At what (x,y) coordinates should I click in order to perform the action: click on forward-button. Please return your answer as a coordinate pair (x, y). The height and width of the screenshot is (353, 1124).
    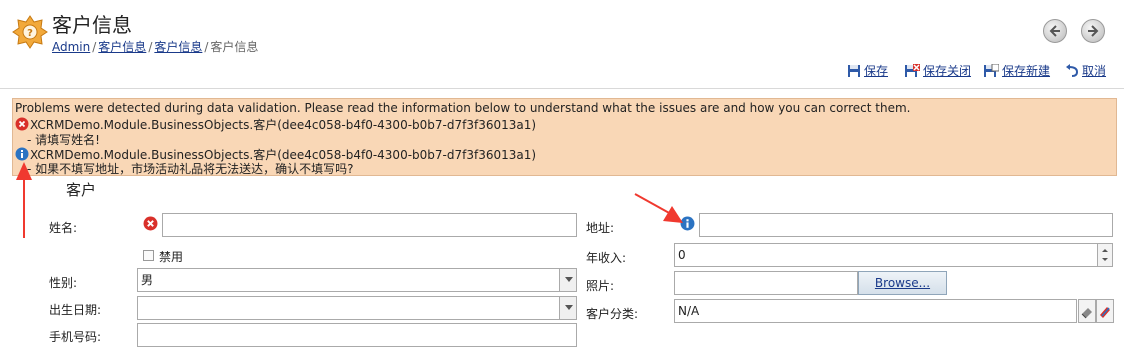
    Looking at the image, I should click on (1093, 31).